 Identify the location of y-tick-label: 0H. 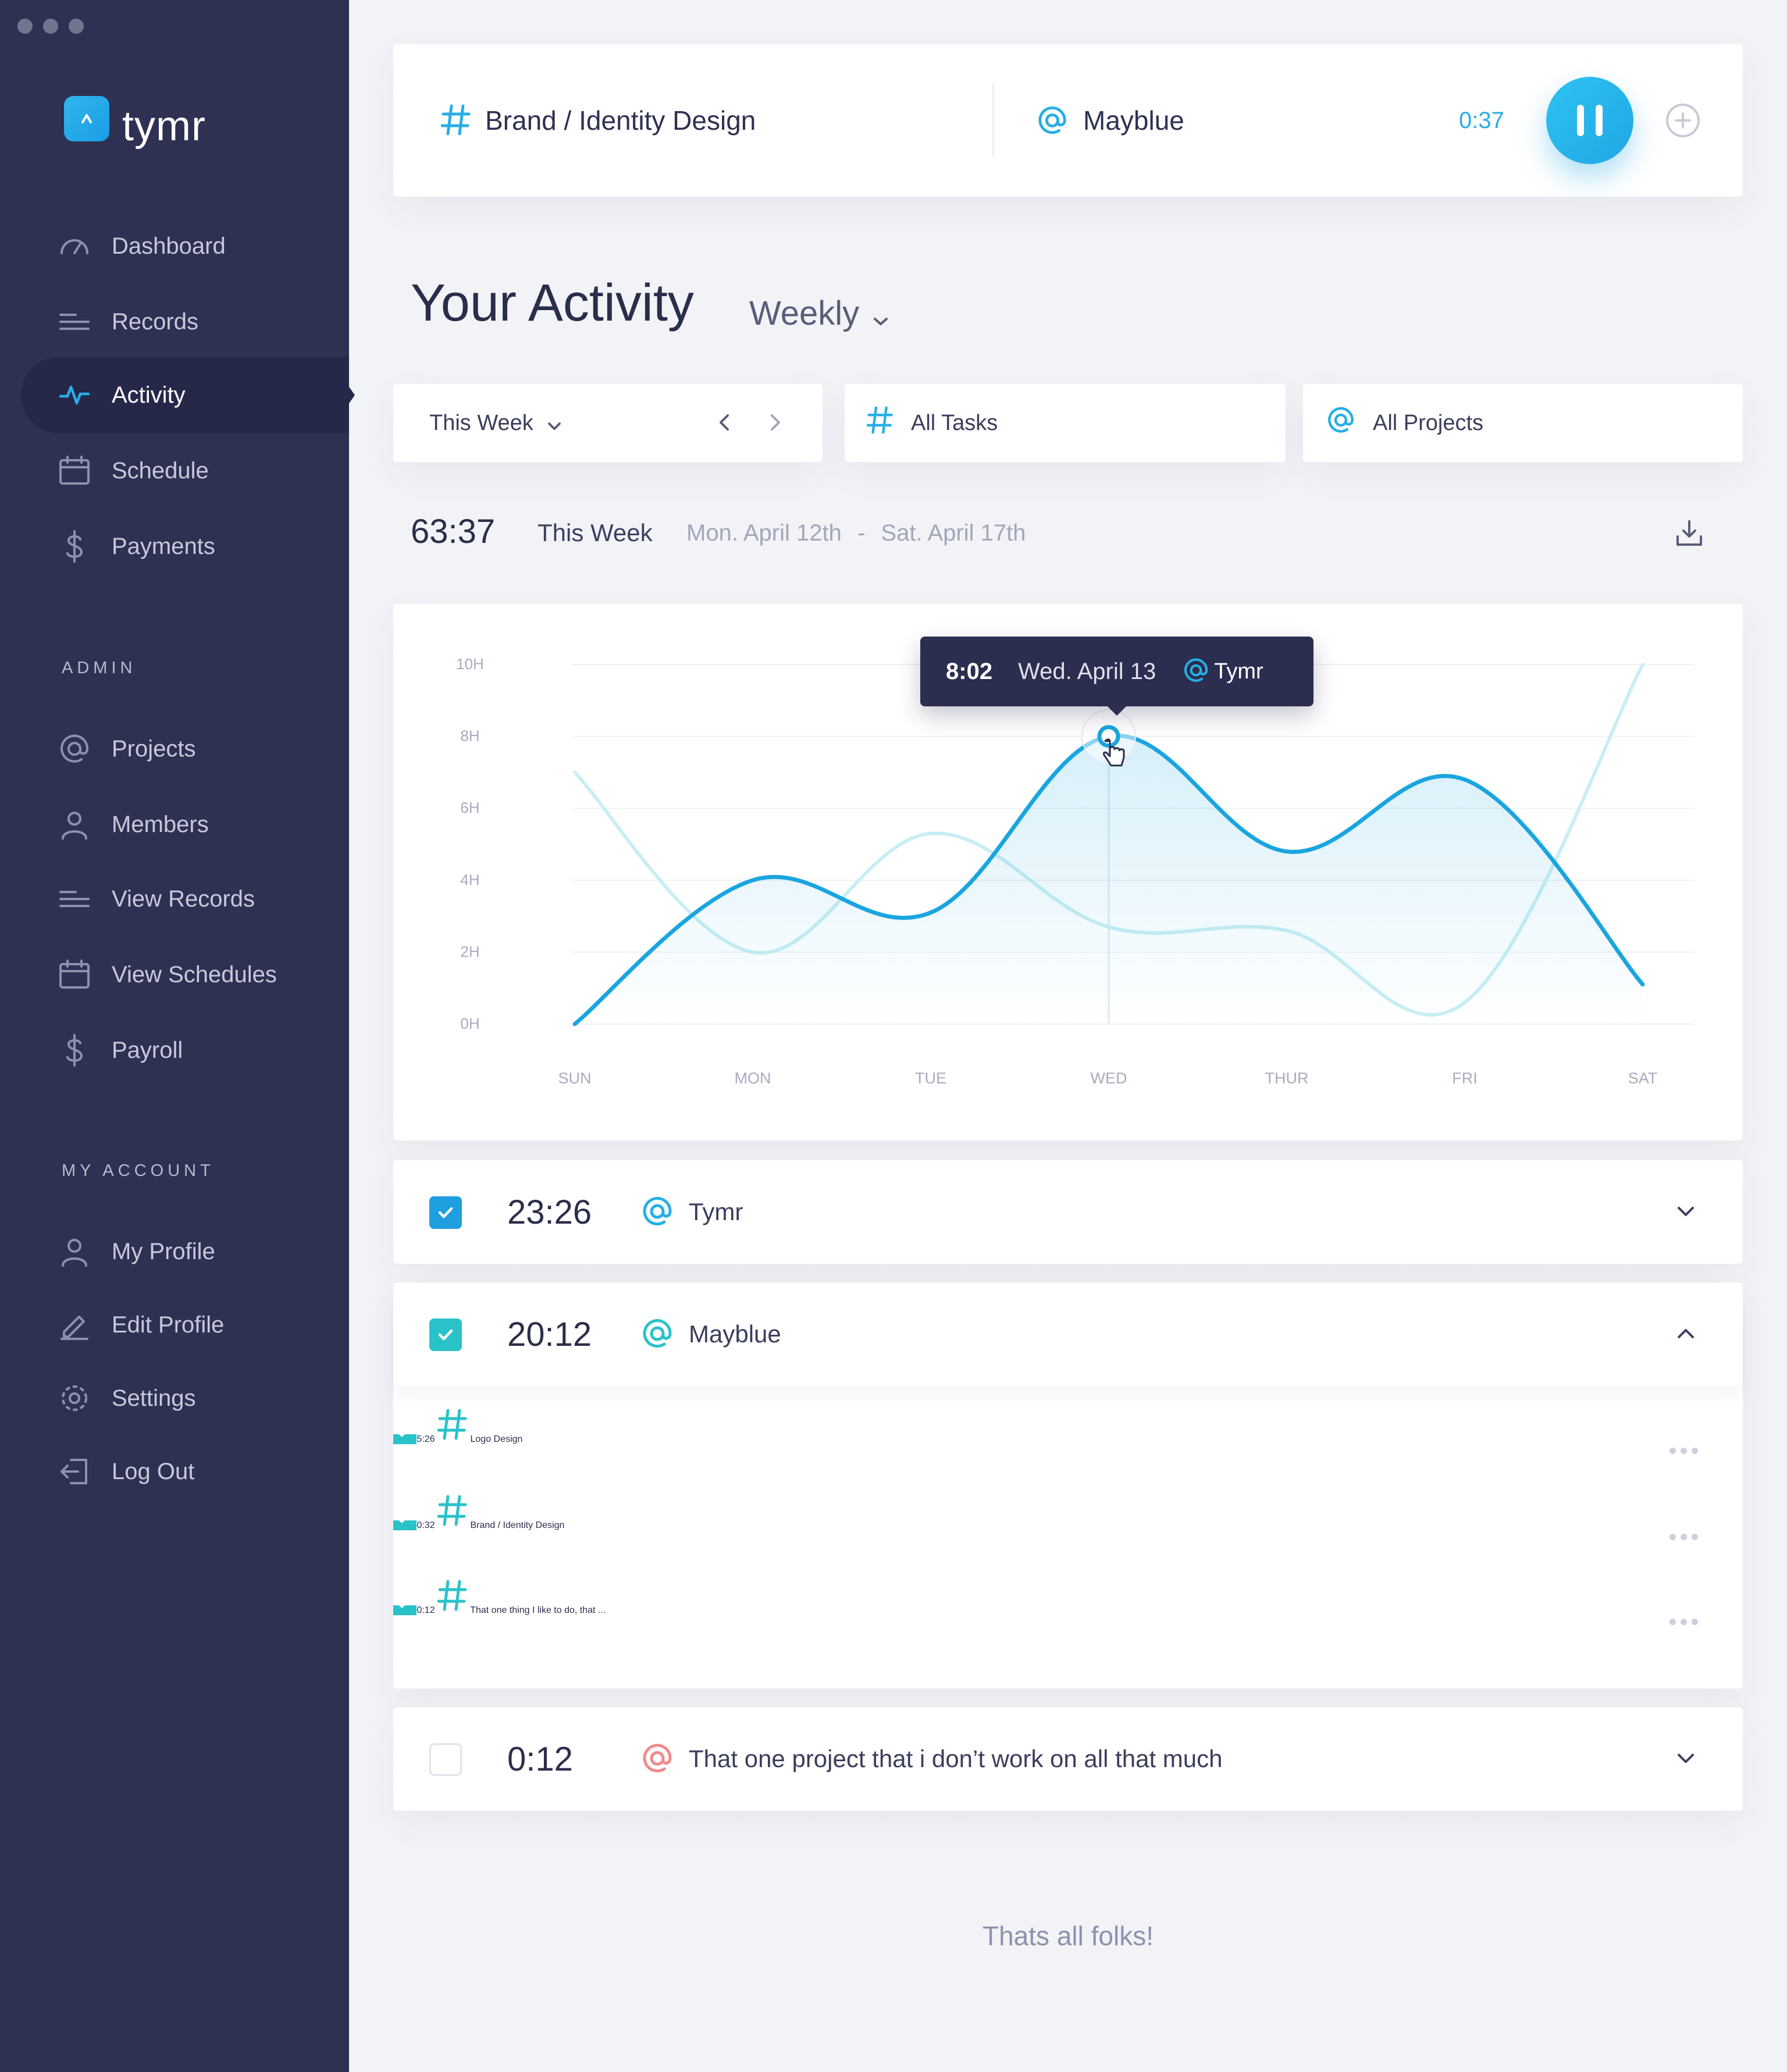
(469, 1023).